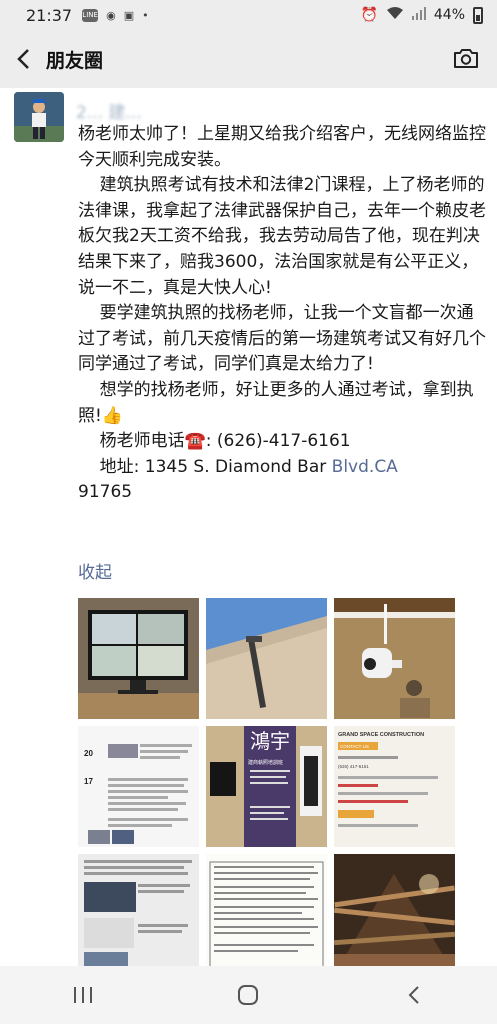 Image resolution: width=497 pixels, height=1024 pixels. I want to click on back-button, so click(23, 59).